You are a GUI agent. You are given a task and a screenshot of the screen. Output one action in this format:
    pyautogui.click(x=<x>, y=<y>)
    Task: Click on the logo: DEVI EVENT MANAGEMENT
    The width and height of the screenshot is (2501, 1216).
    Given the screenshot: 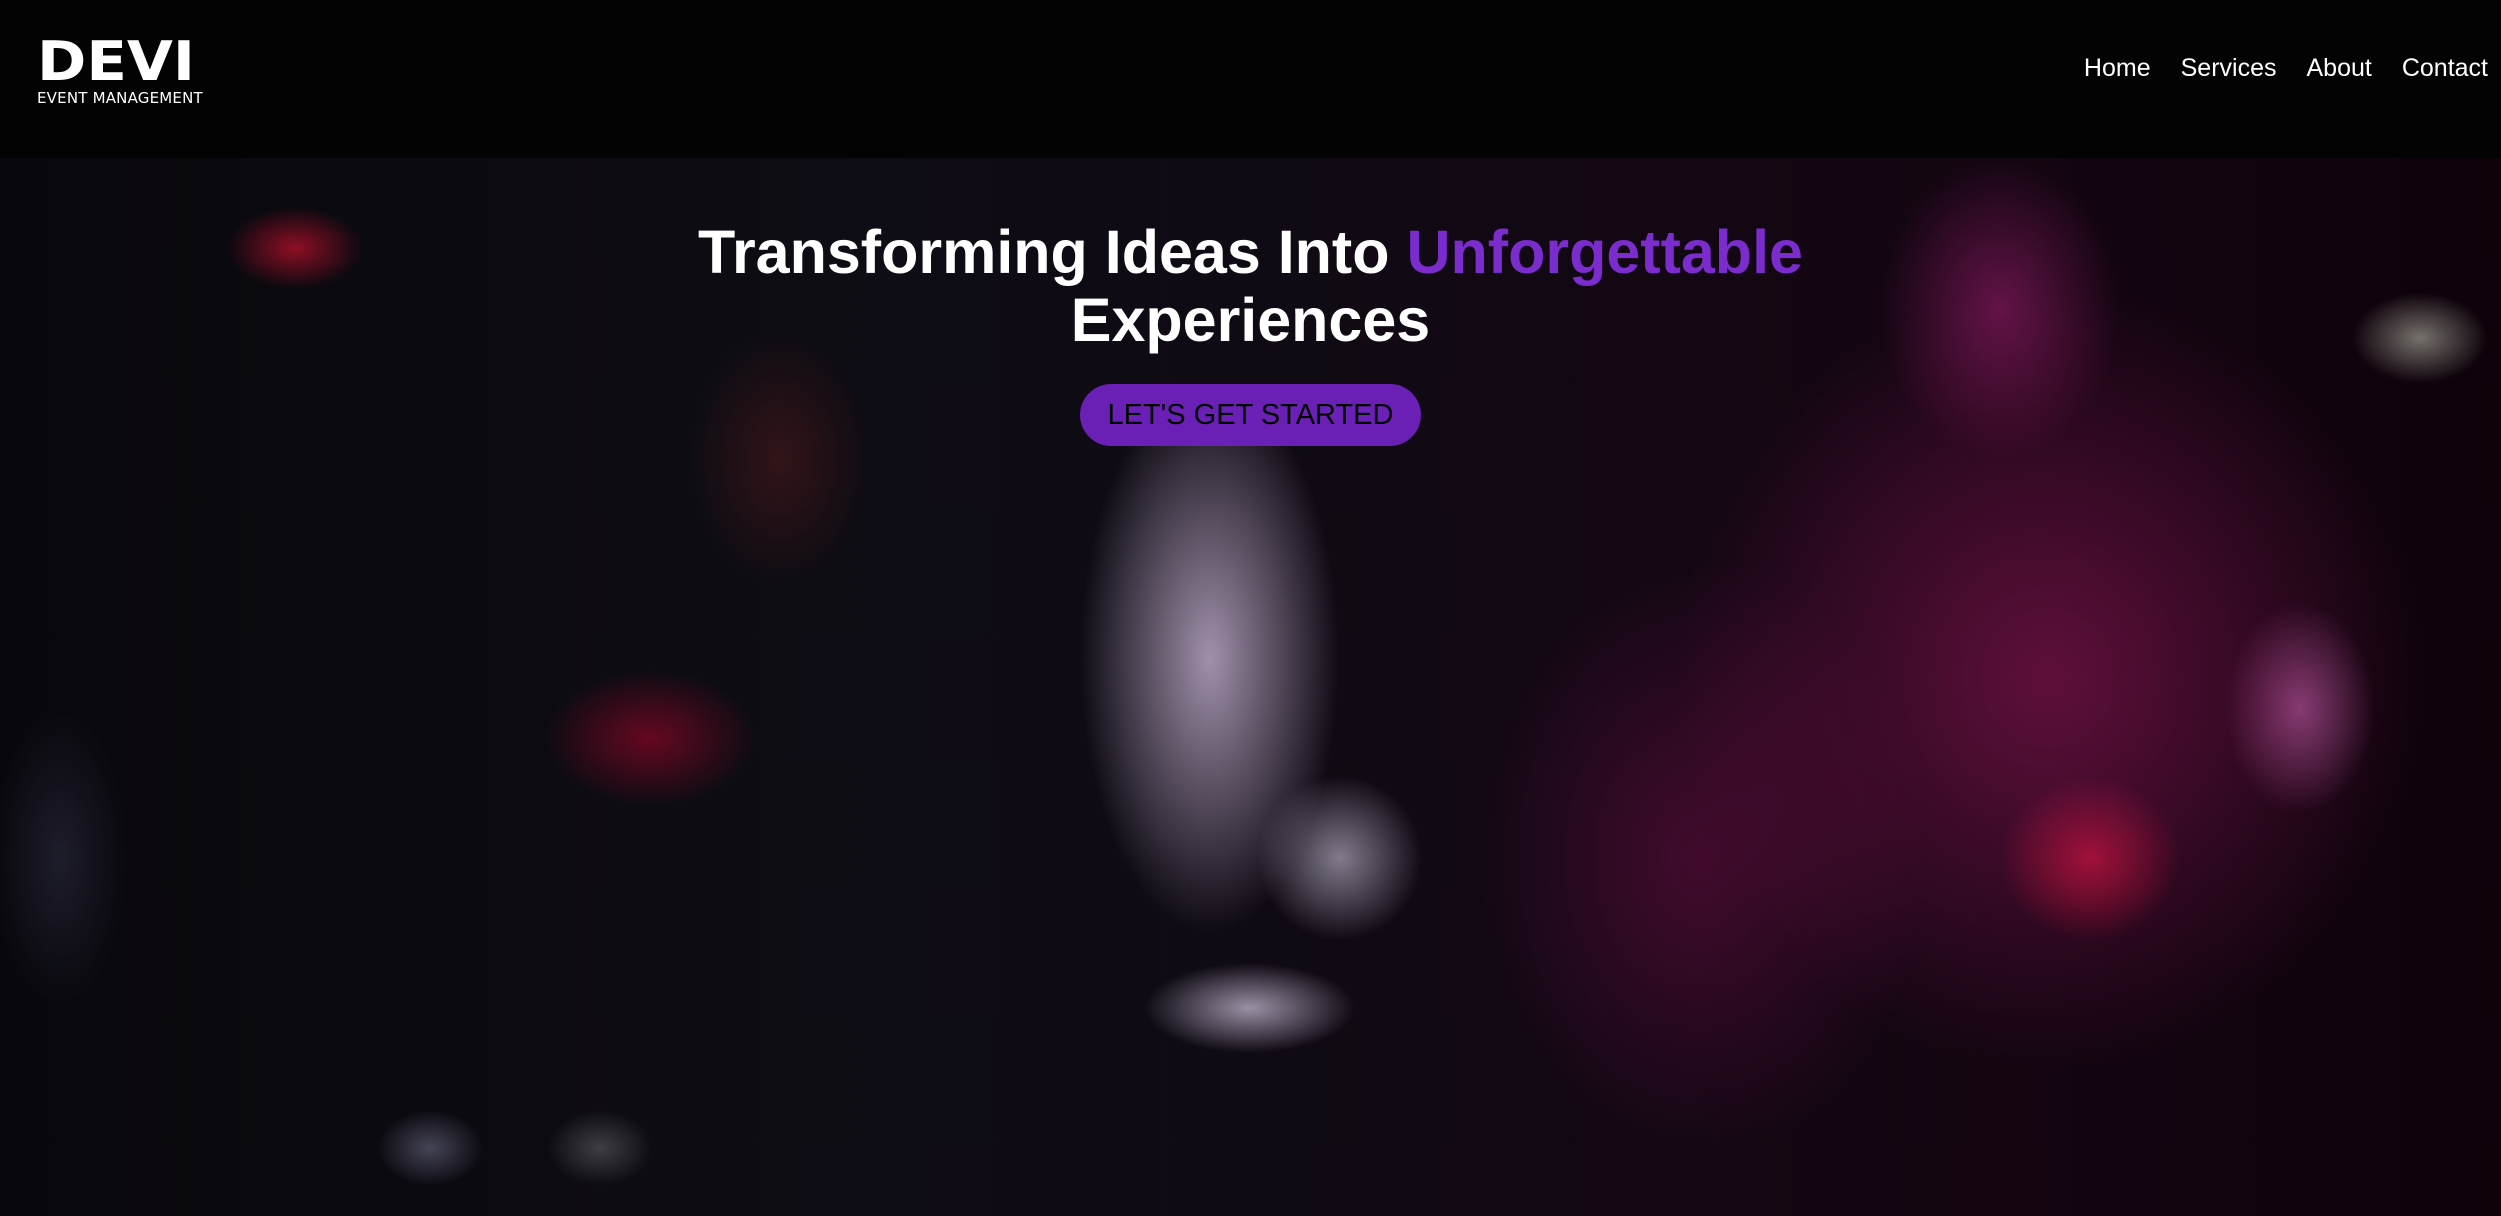 What is the action you would take?
    pyautogui.click(x=120, y=73)
    